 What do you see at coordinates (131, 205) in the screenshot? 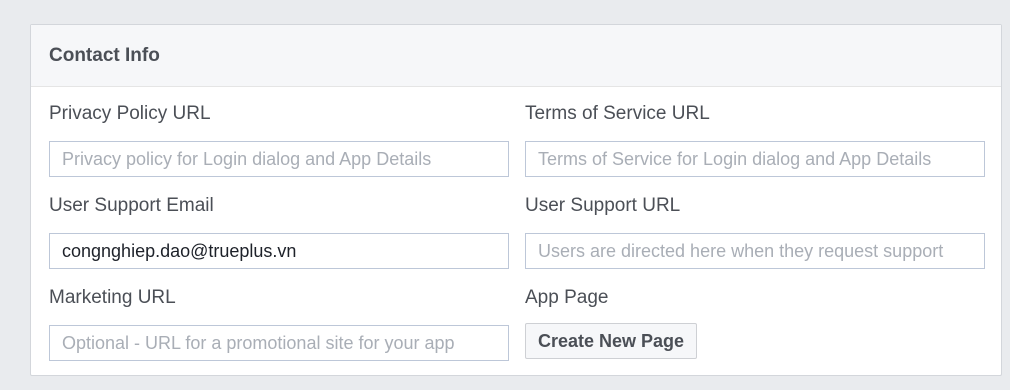
I see `user-support-email-label: User Support Email` at bounding box center [131, 205].